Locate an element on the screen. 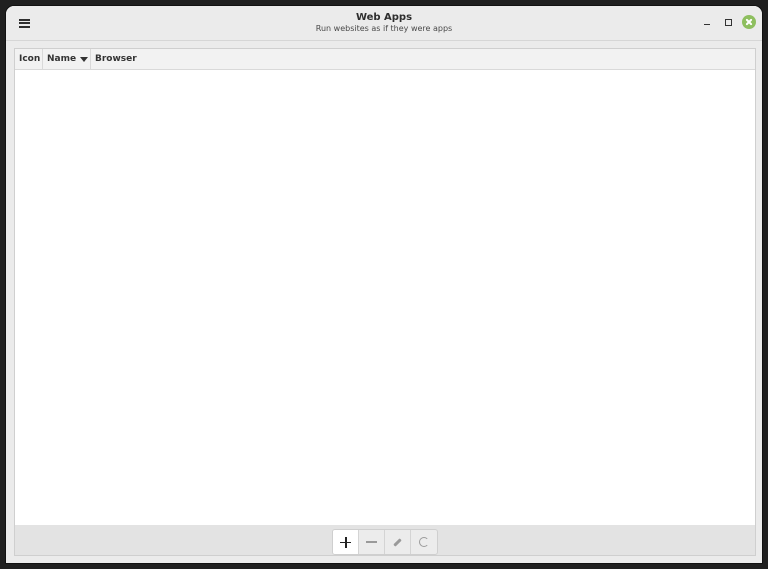  refresh-icon is located at coordinates (424, 542).